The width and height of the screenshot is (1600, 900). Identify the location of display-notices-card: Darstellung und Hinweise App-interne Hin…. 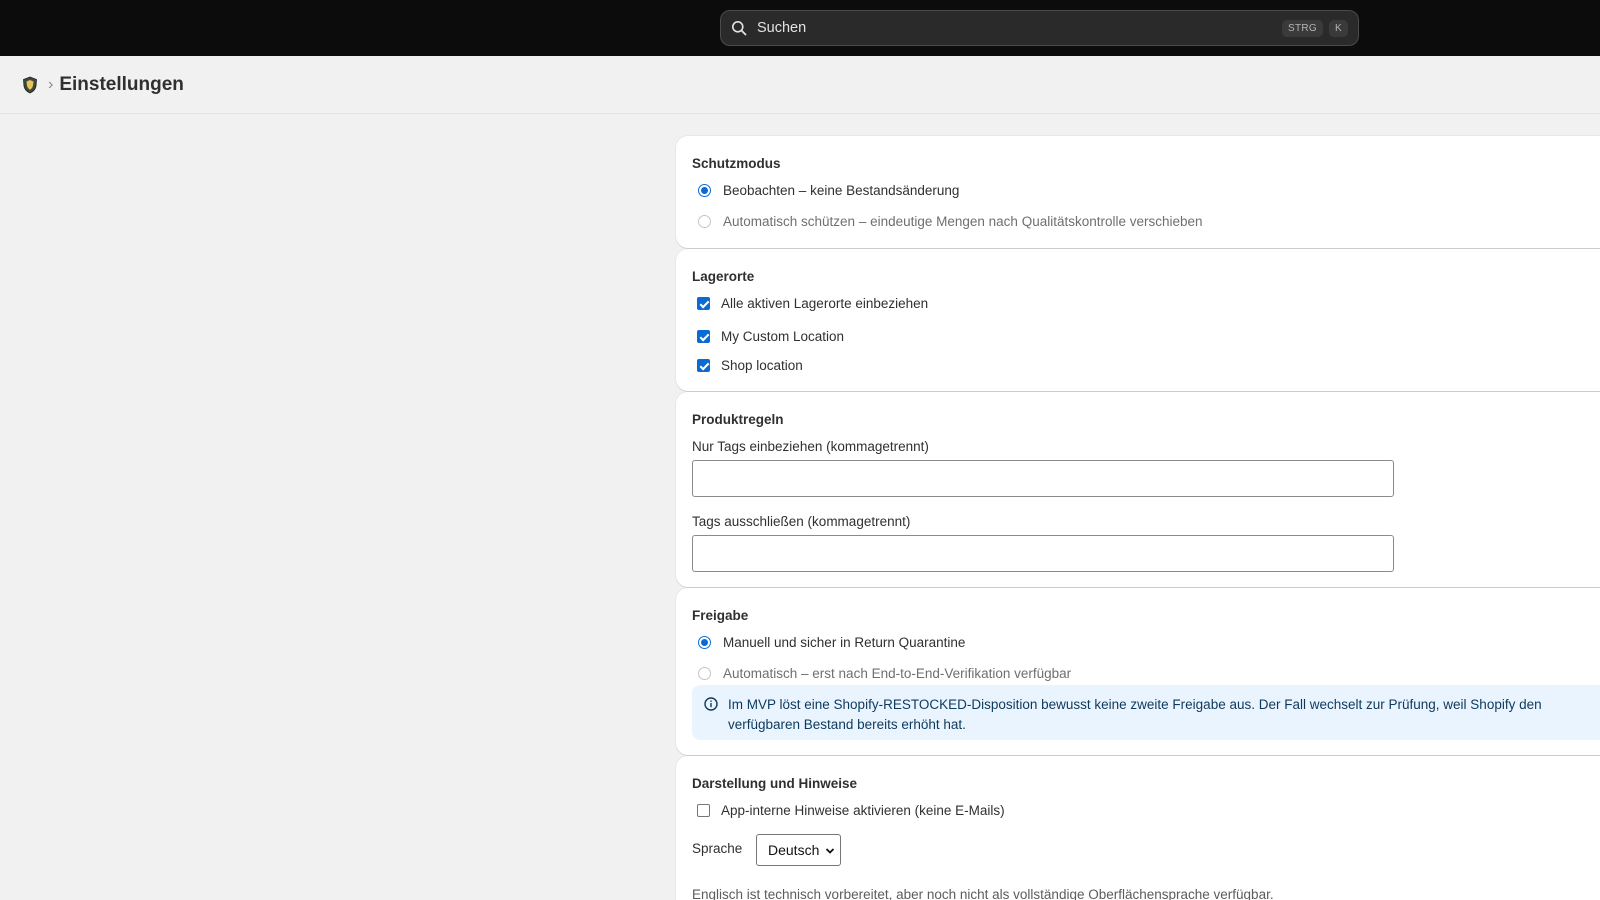
(1138, 828).